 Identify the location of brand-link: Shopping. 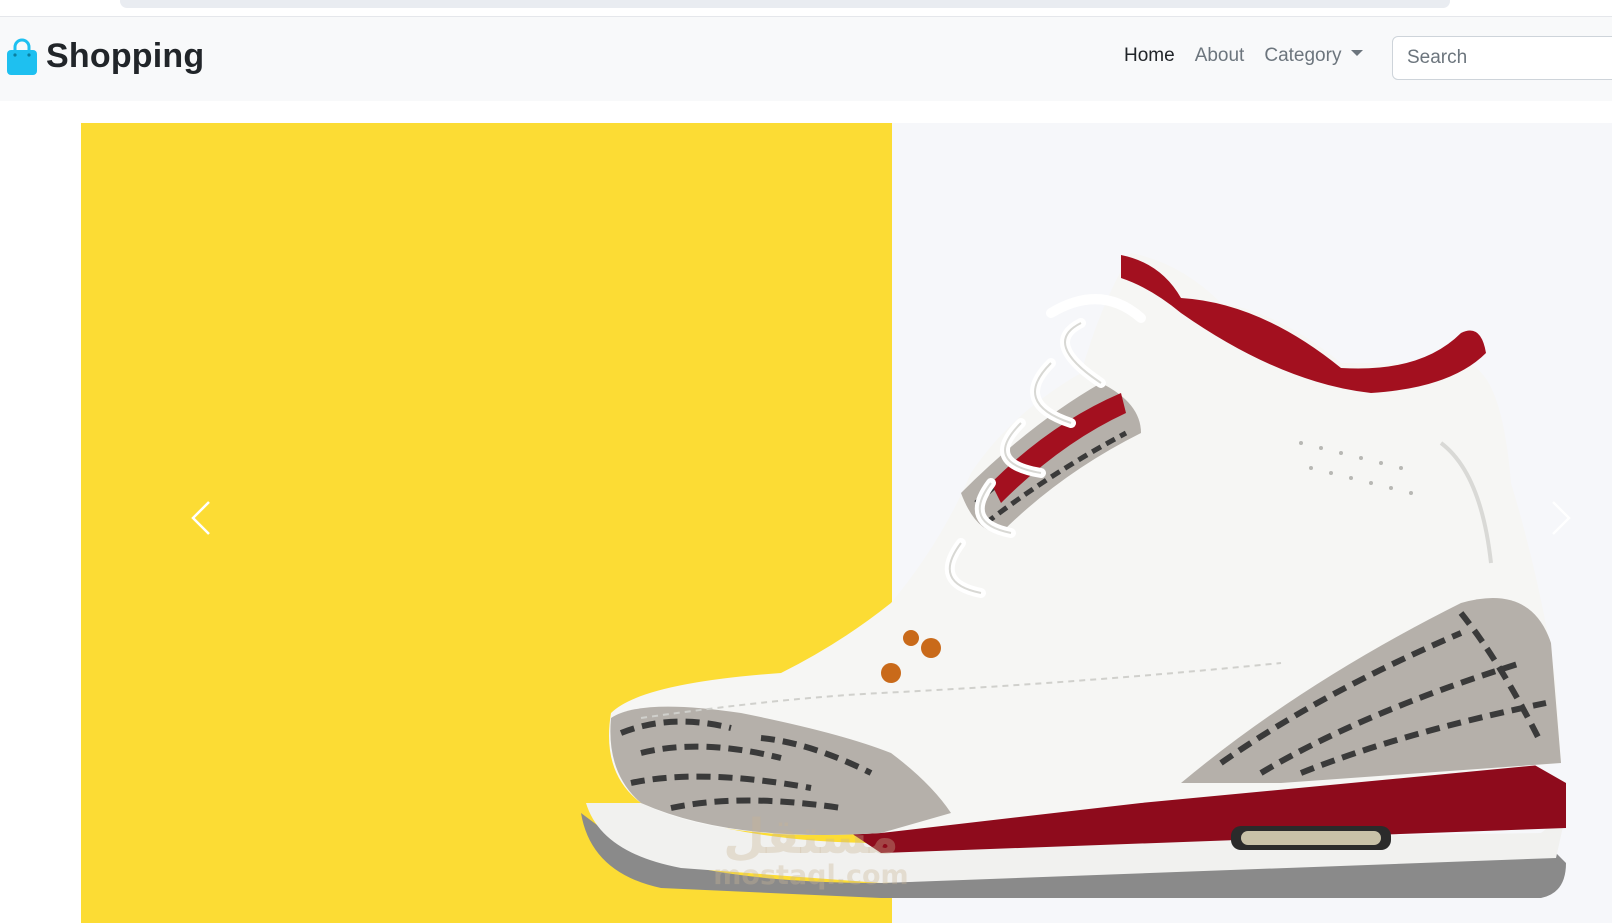
(105, 56).